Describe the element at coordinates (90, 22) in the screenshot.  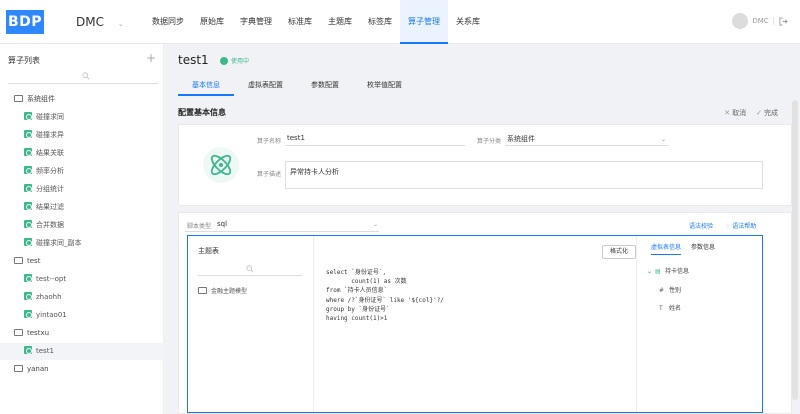
I see `app-name: DMC` at that location.